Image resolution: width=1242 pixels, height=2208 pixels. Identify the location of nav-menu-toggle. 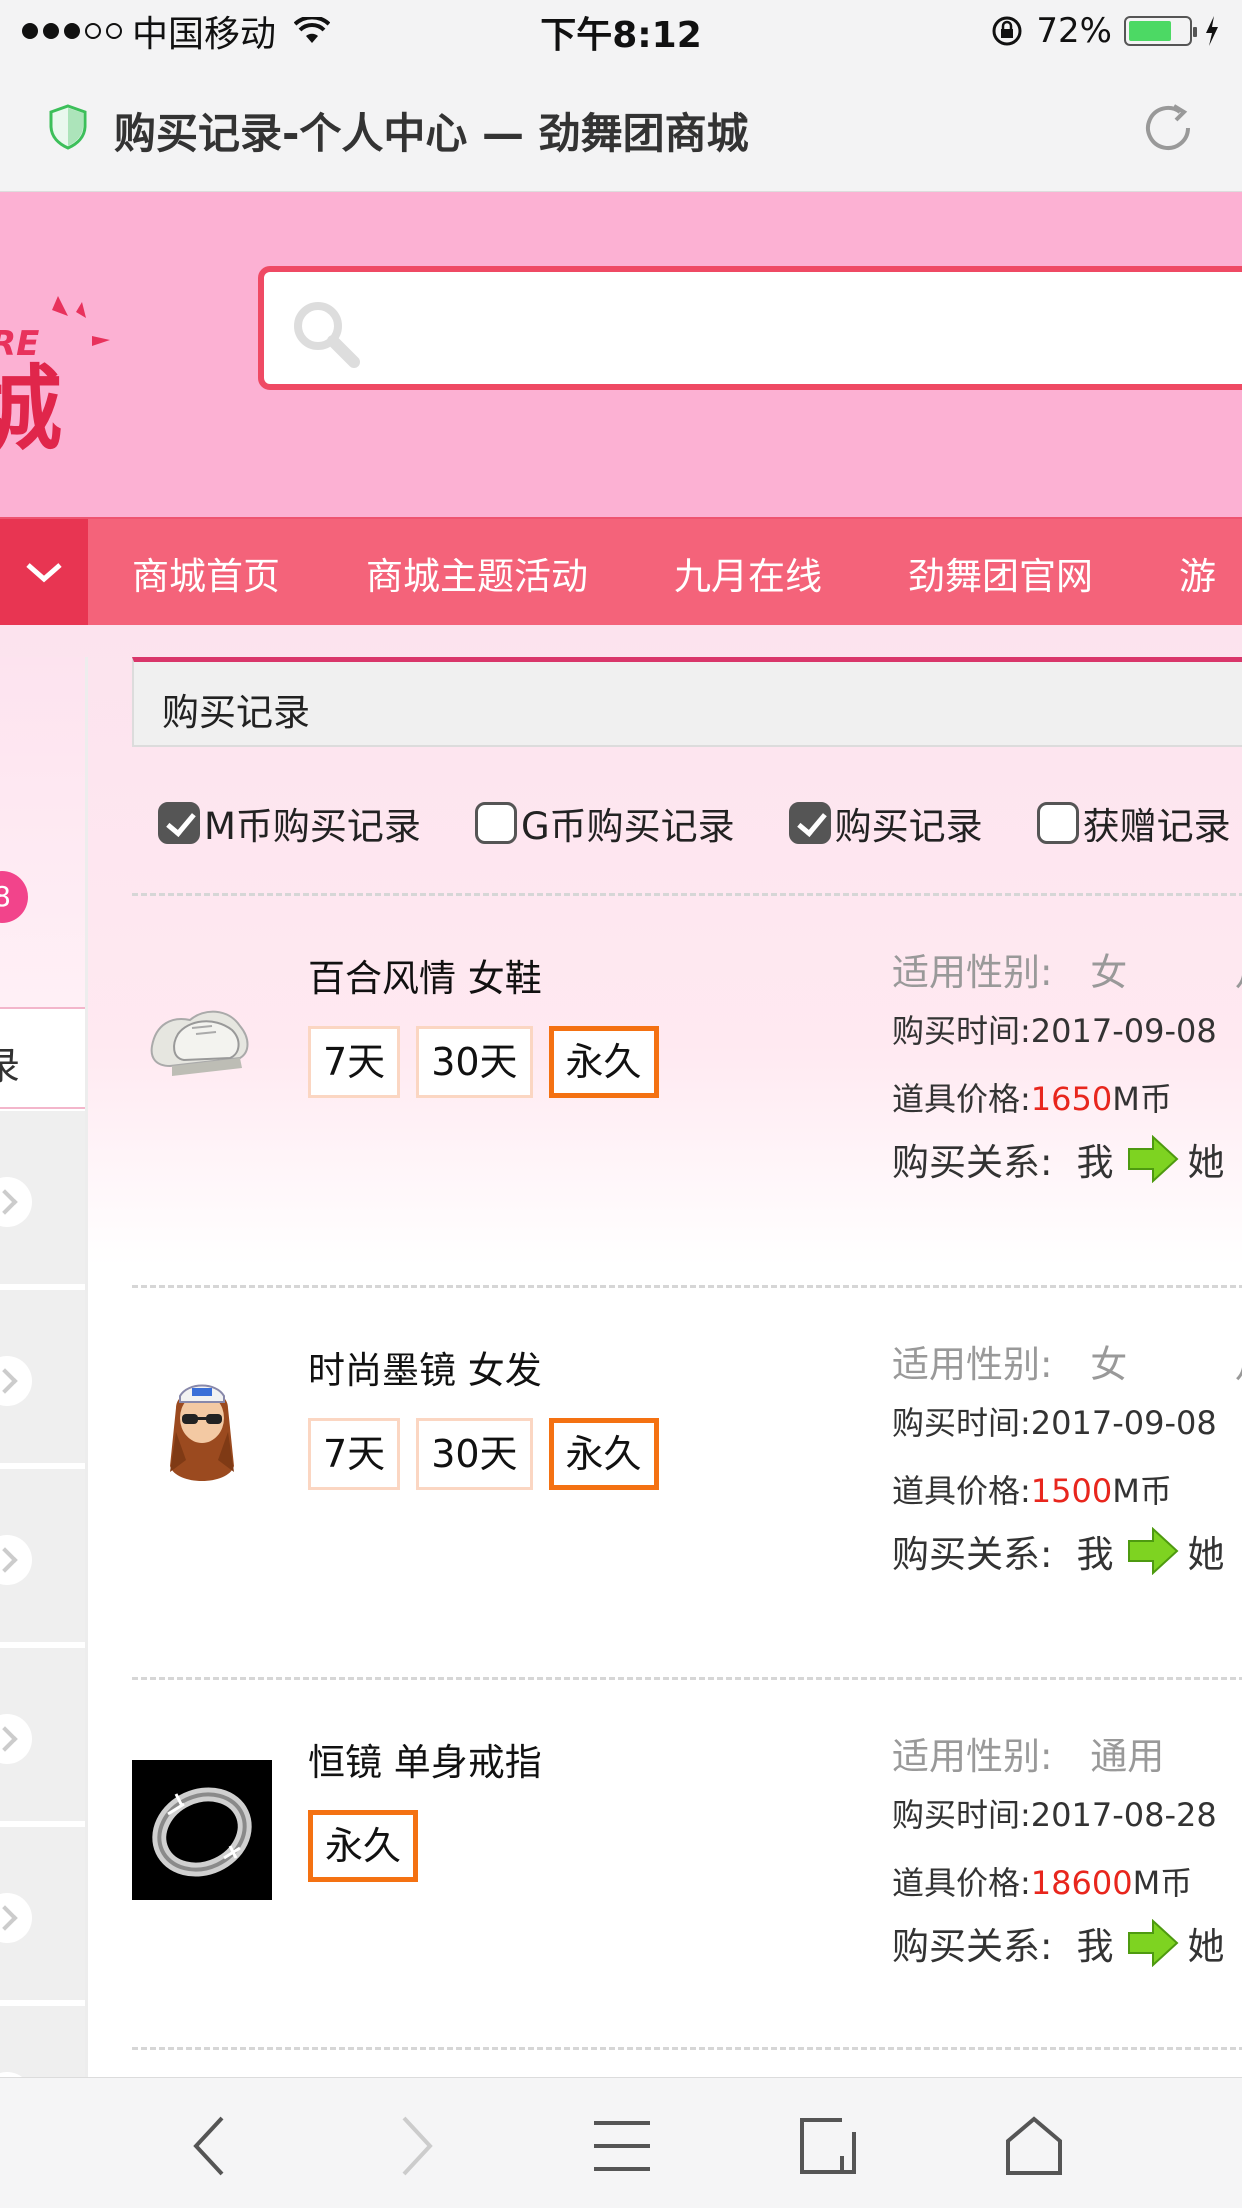
(44, 572).